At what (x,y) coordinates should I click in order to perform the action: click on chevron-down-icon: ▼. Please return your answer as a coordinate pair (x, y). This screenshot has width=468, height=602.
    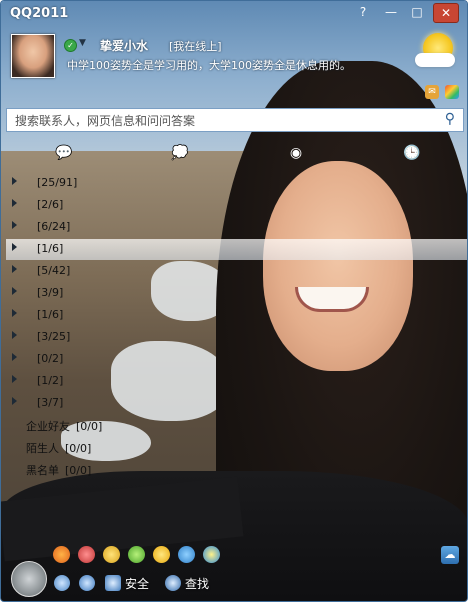
    Looking at the image, I should click on (82, 43).